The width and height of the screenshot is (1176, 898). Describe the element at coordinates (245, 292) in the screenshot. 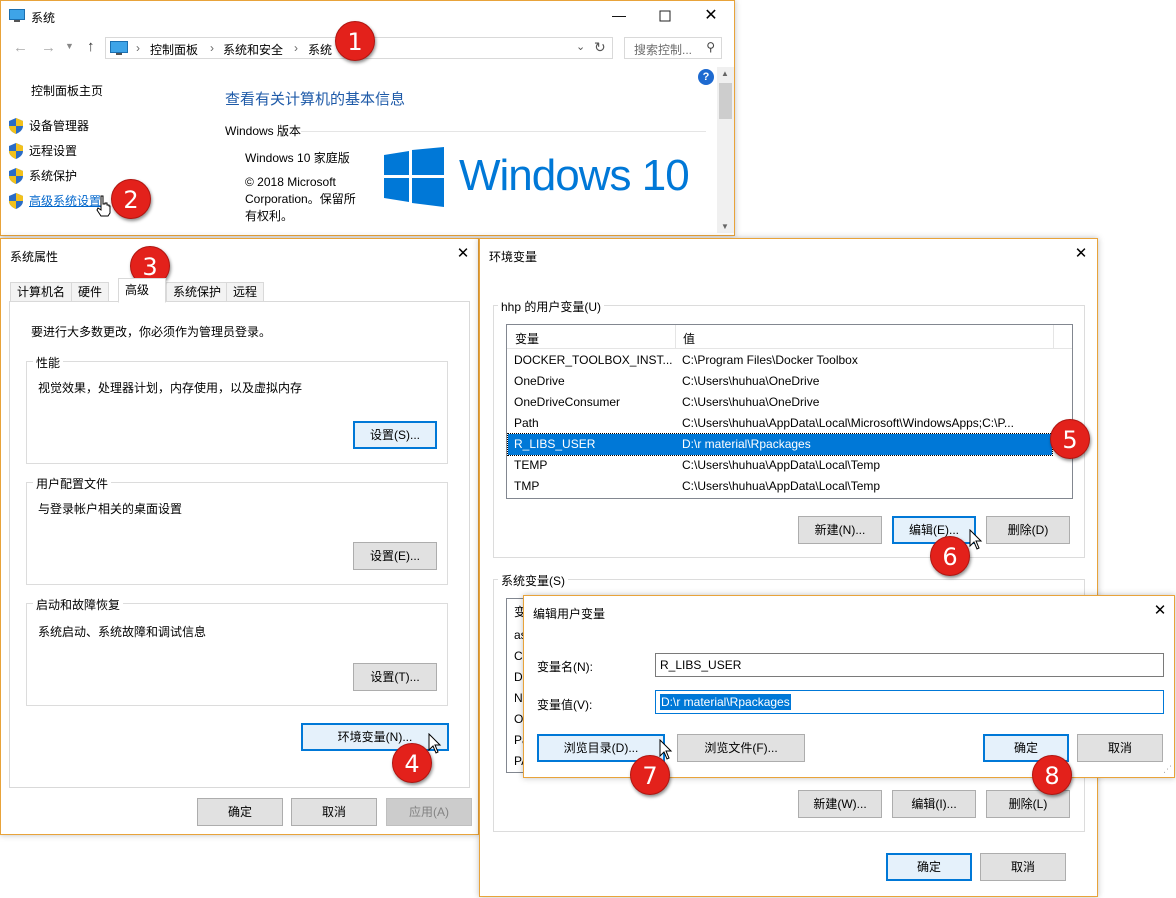

I see `tab-remote: 远程` at that location.